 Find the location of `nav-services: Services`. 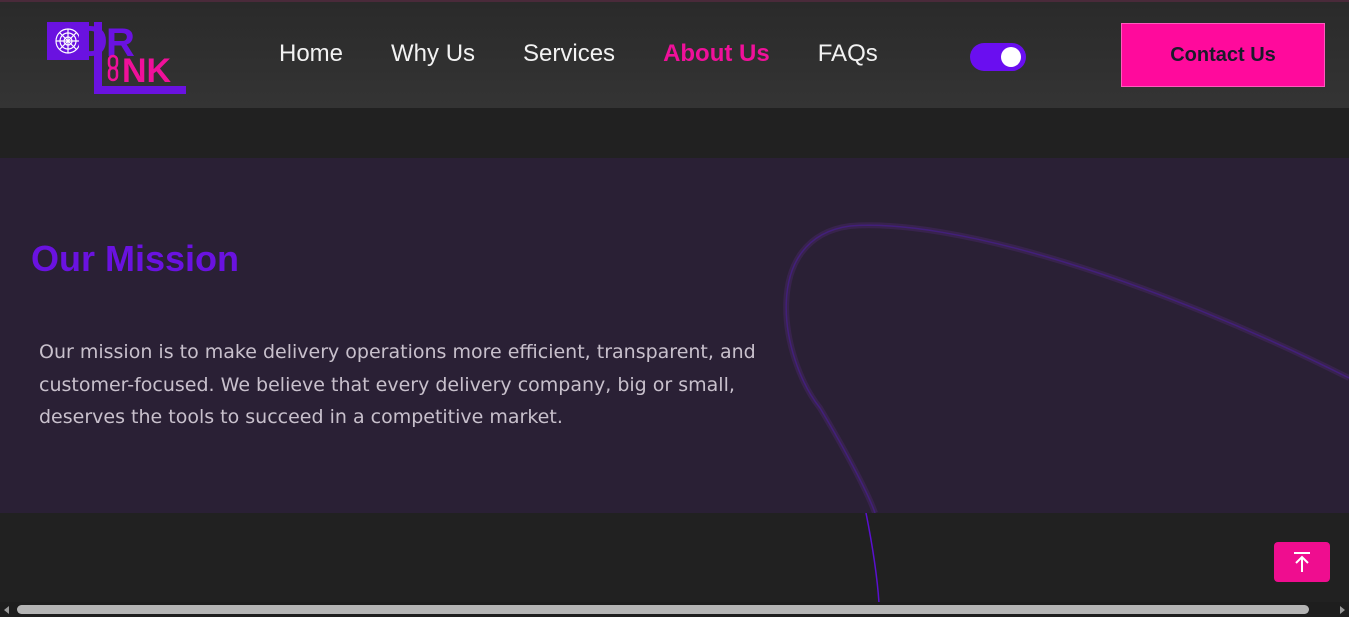

nav-services: Services is located at coordinates (569, 56).